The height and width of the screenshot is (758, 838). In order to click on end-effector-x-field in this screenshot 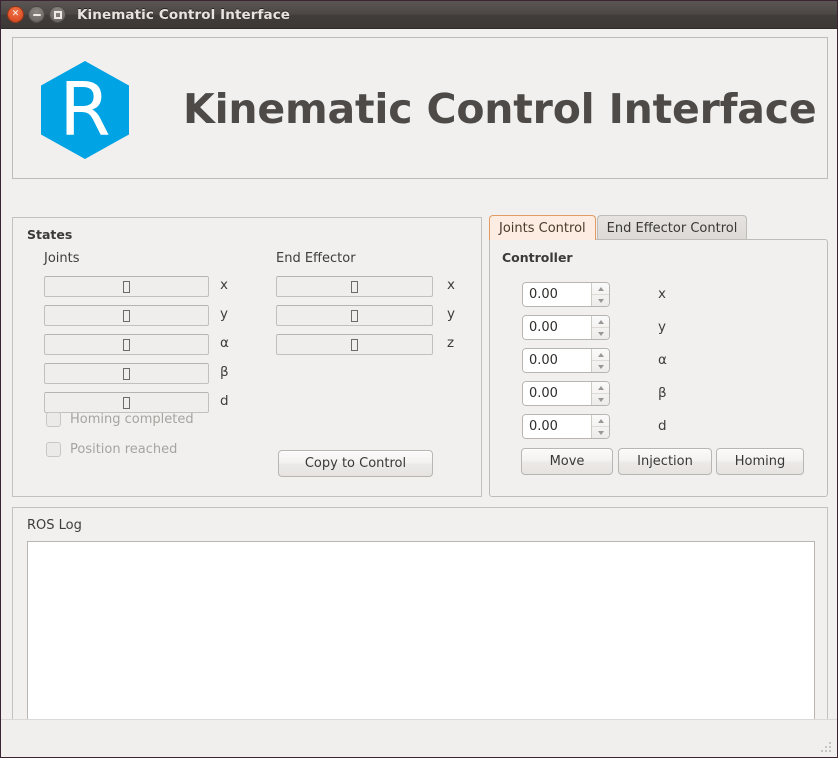, I will do `click(354, 286)`.